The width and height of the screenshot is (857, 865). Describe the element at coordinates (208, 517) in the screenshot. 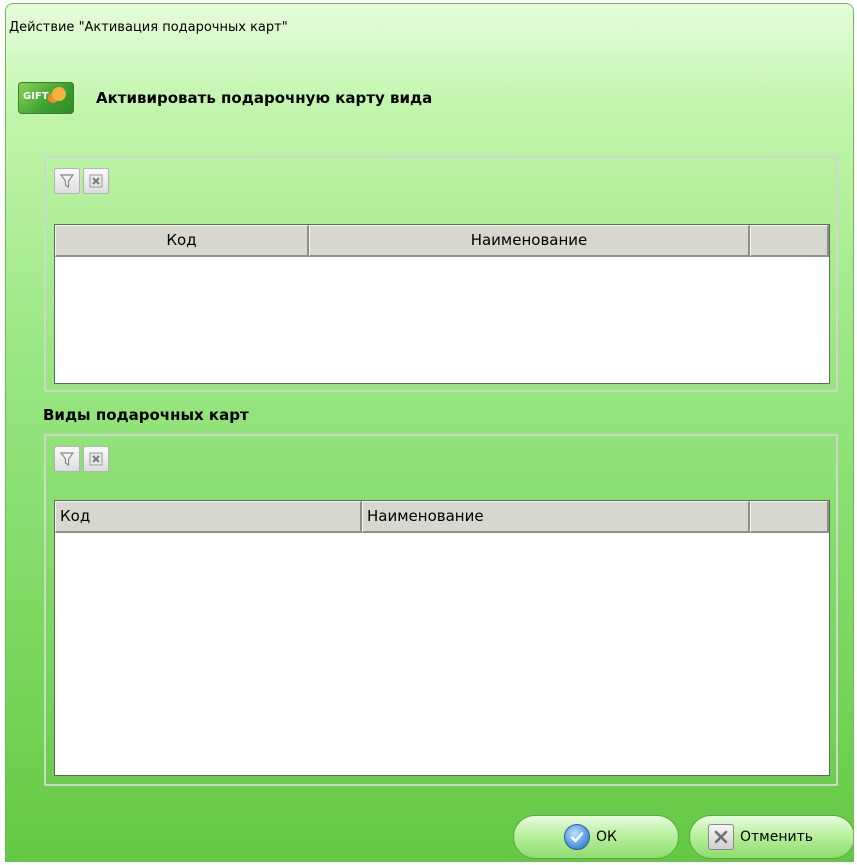

I see `grid2-col-code: Код` at that location.